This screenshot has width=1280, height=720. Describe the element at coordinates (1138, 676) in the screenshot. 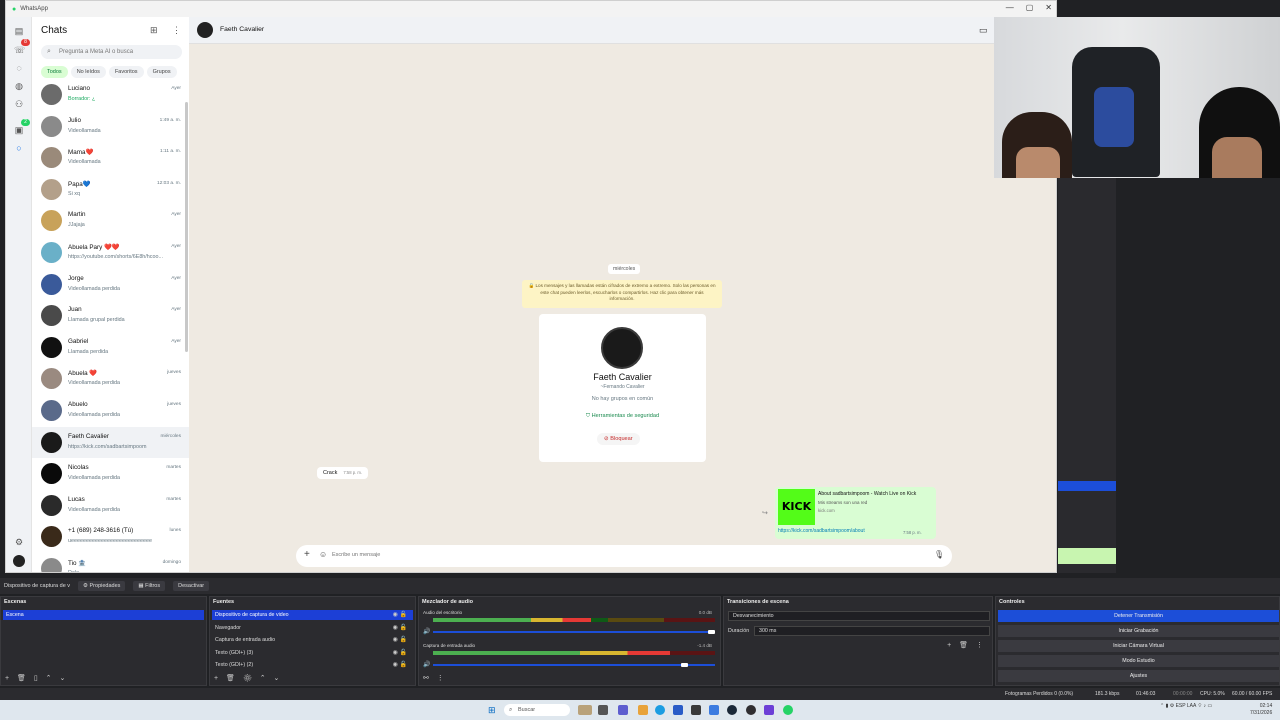

I see `control-button: Ajustes` at that location.